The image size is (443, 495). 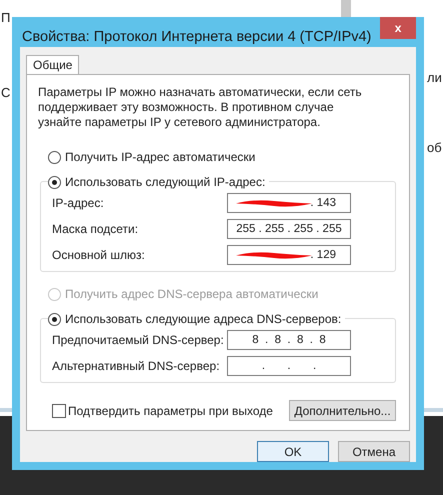 I want to click on field-label: Маска подсети:, so click(x=96, y=229).